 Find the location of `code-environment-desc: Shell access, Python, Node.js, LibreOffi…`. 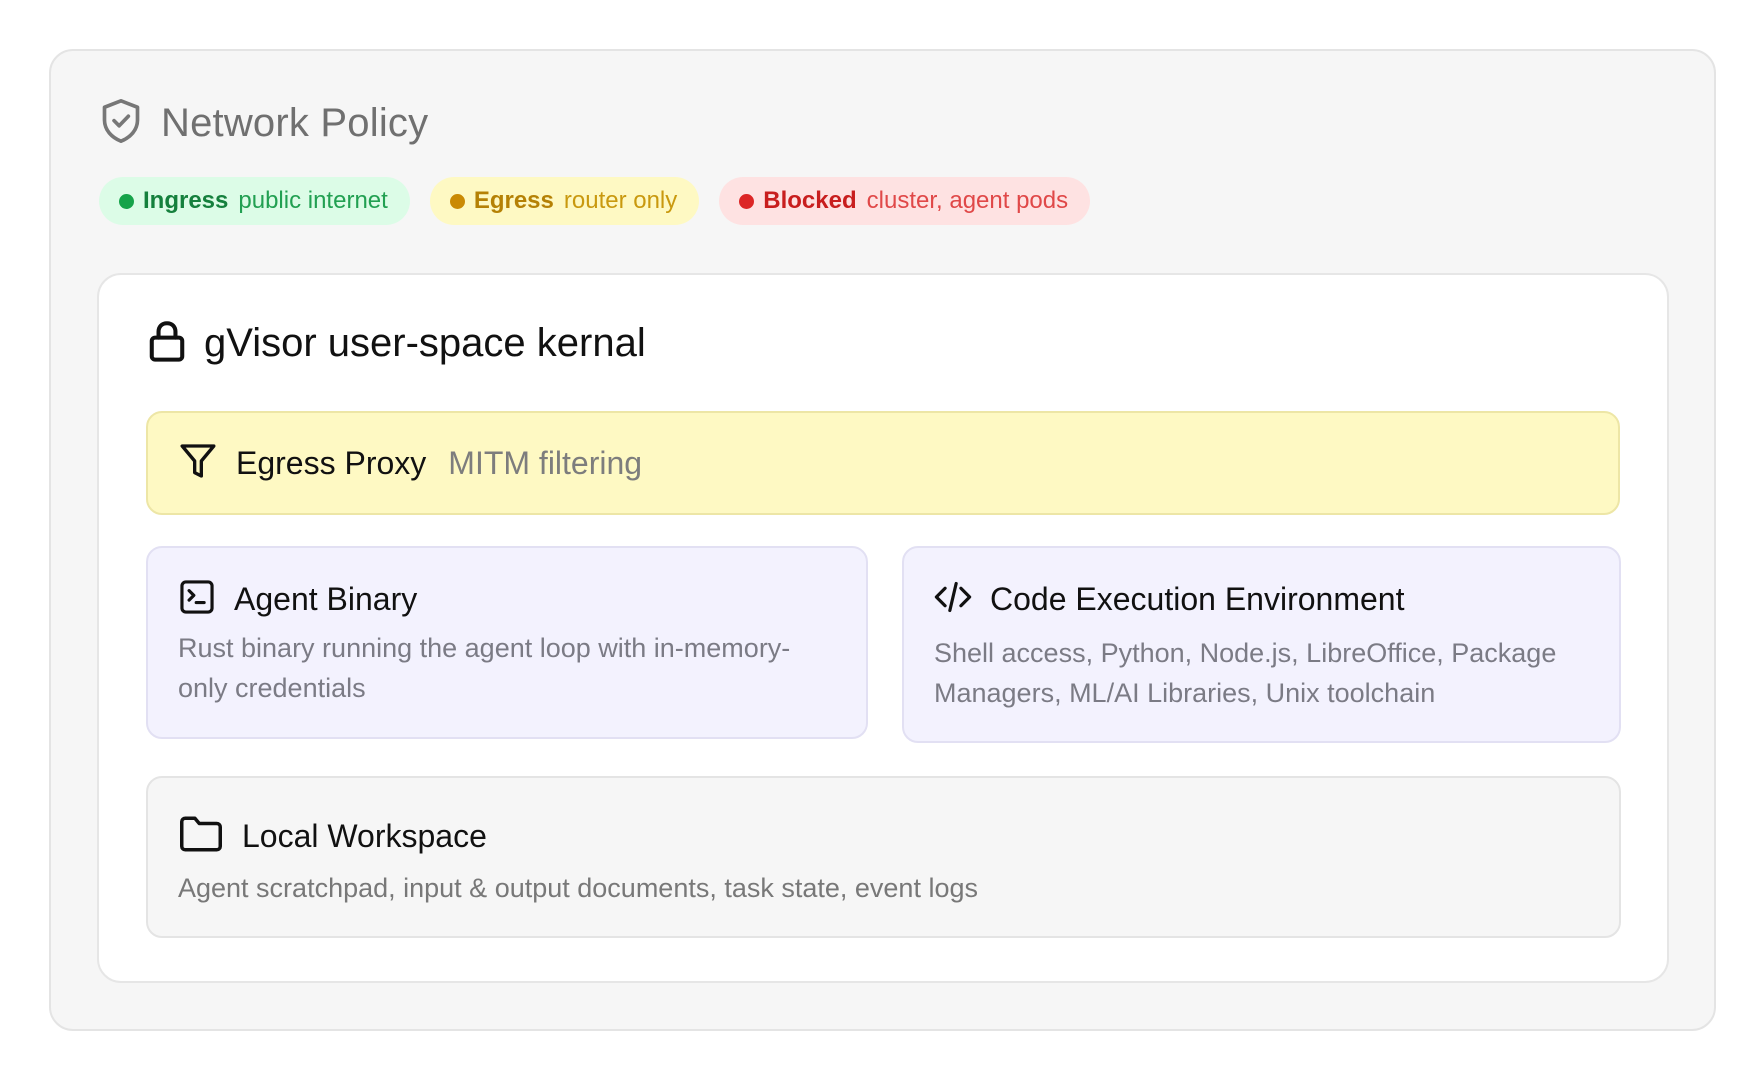

code-environment-desc: Shell access, Python, Node.js, LibreOffi… is located at coordinates (1245, 673).